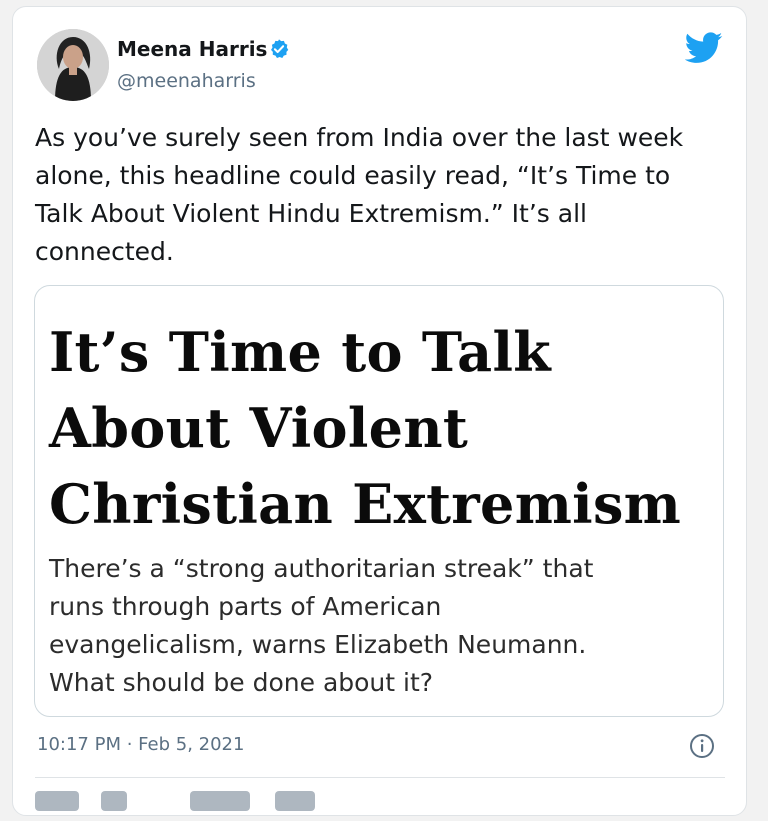  What do you see at coordinates (104, 251) in the screenshot?
I see `tweet-text-line: connected.` at bounding box center [104, 251].